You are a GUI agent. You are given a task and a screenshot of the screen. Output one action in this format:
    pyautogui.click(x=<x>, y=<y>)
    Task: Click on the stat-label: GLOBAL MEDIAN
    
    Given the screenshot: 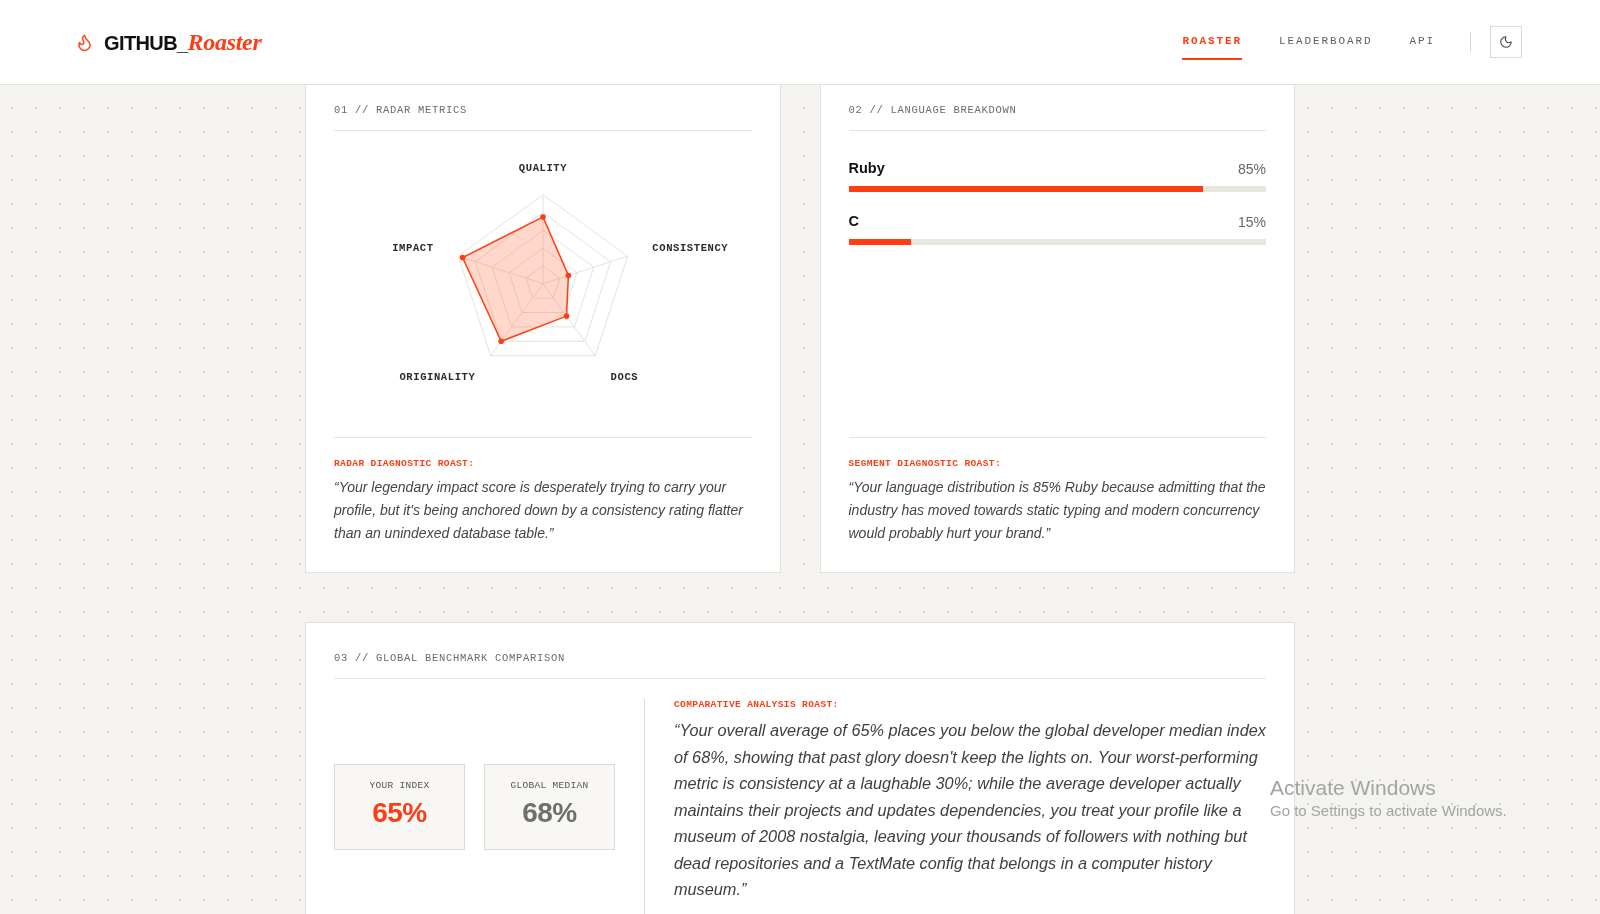 What is the action you would take?
    pyautogui.click(x=549, y=785)
    